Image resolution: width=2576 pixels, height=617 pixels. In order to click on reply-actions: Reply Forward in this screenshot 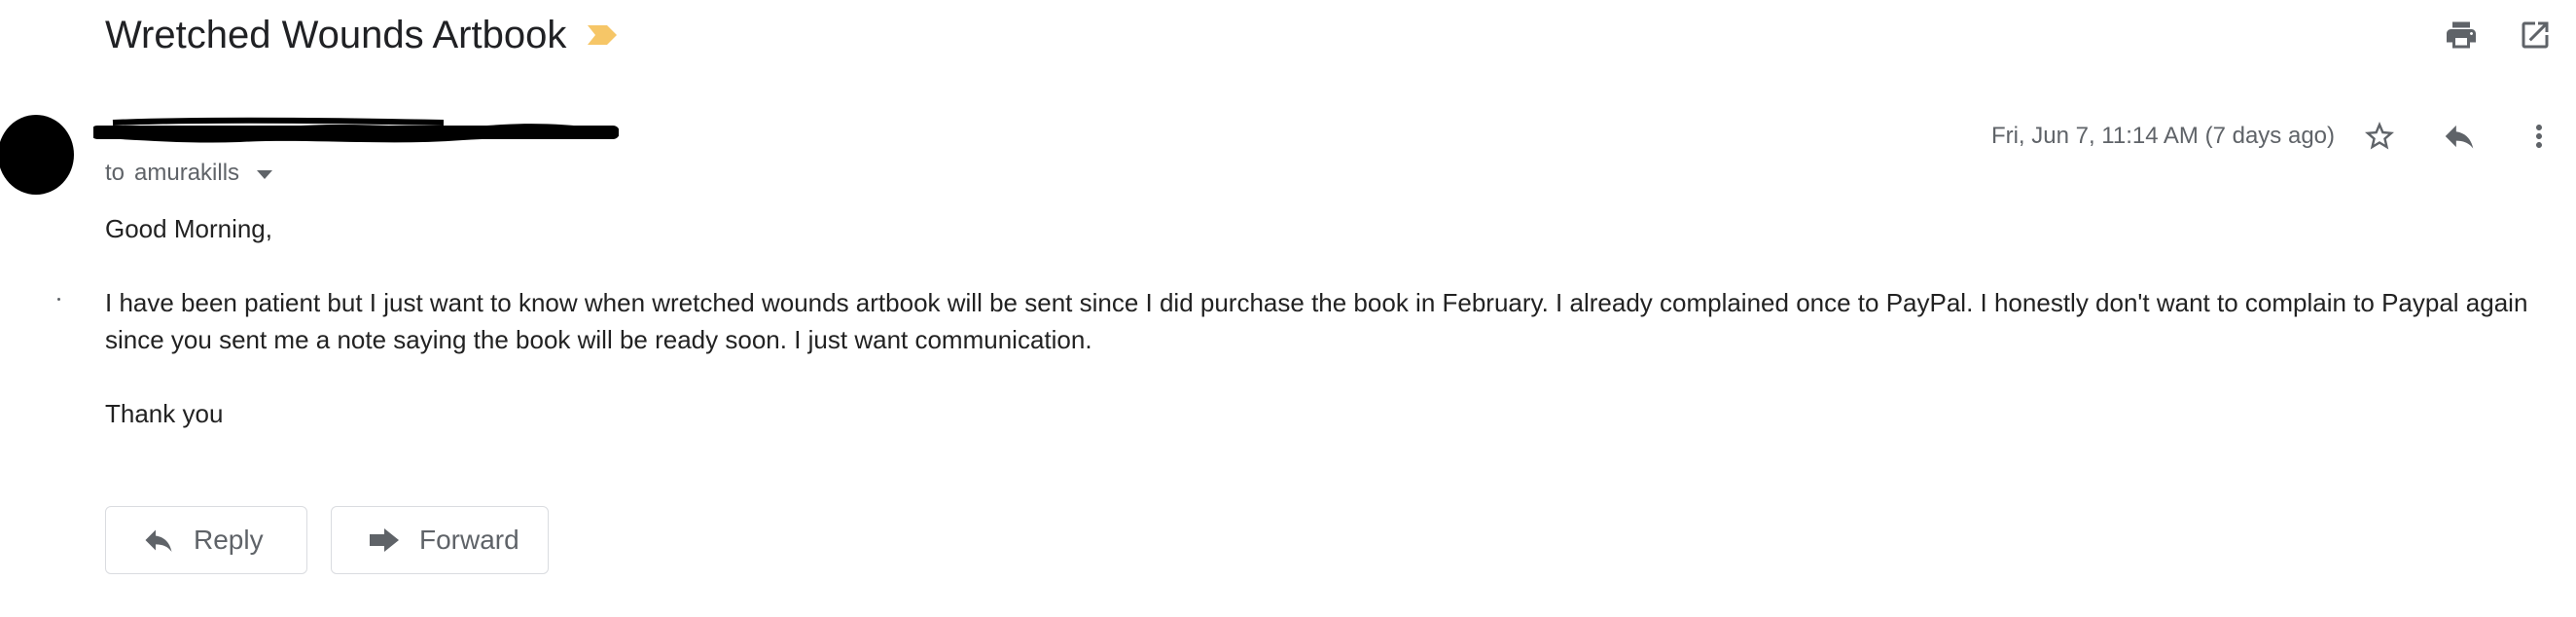, I will do `click(327, 540)`.